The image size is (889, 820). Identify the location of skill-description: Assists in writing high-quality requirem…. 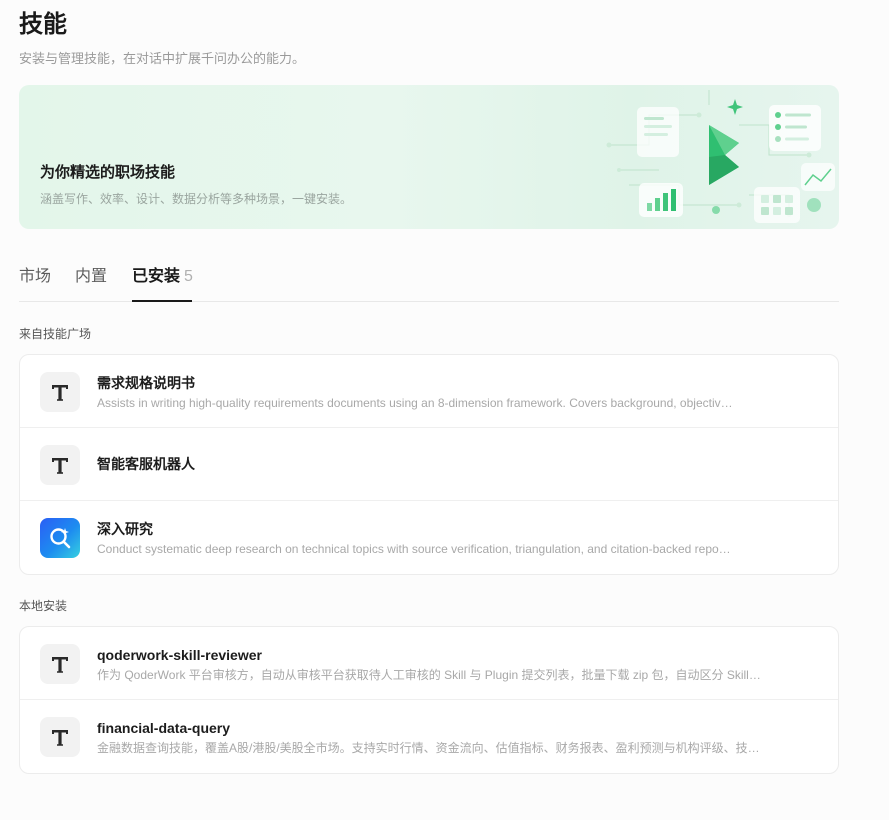
(415, 403).